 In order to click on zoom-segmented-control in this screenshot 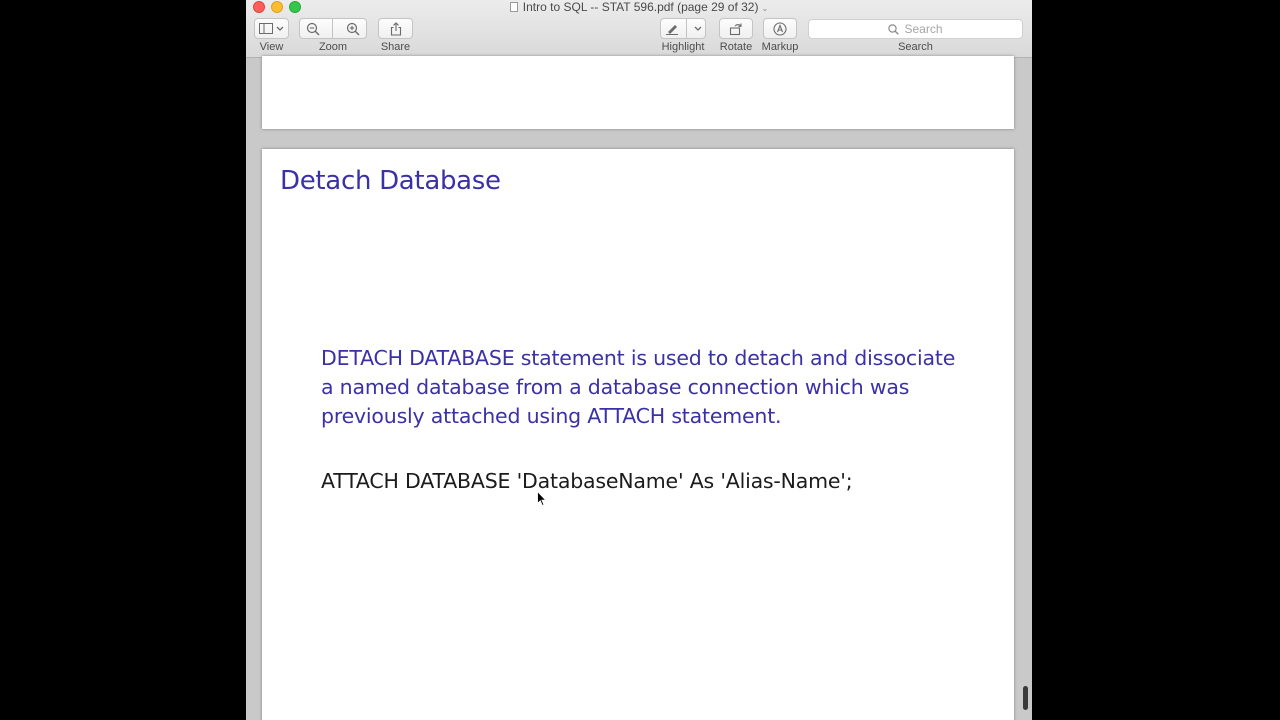, I will do `click(333, 28)`.